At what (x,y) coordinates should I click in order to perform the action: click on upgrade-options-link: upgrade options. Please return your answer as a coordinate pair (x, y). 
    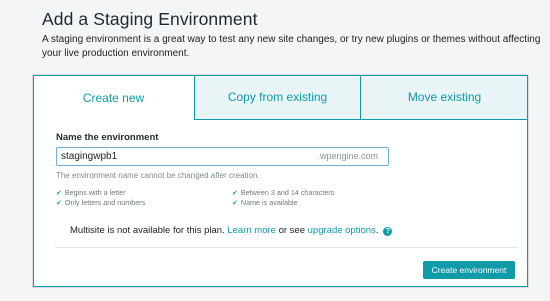
    Looking at the image, I should click on (342, 230).